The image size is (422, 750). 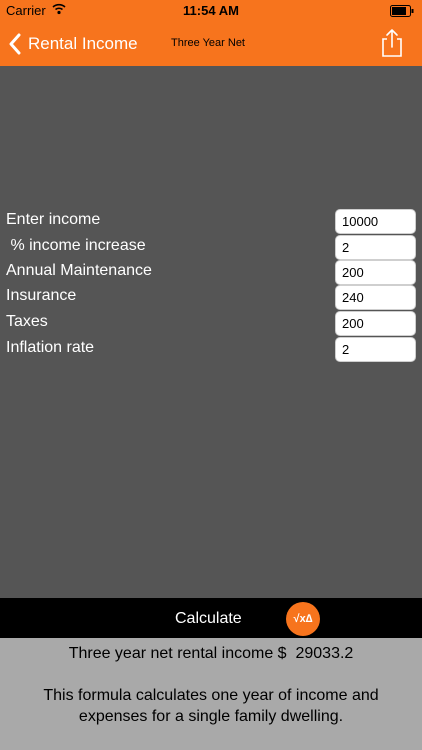 What do you see at coordinates (211, 247) in the screenshot?
I see `form-row-income-increase: % income increase` at bounding box center [211, 247].